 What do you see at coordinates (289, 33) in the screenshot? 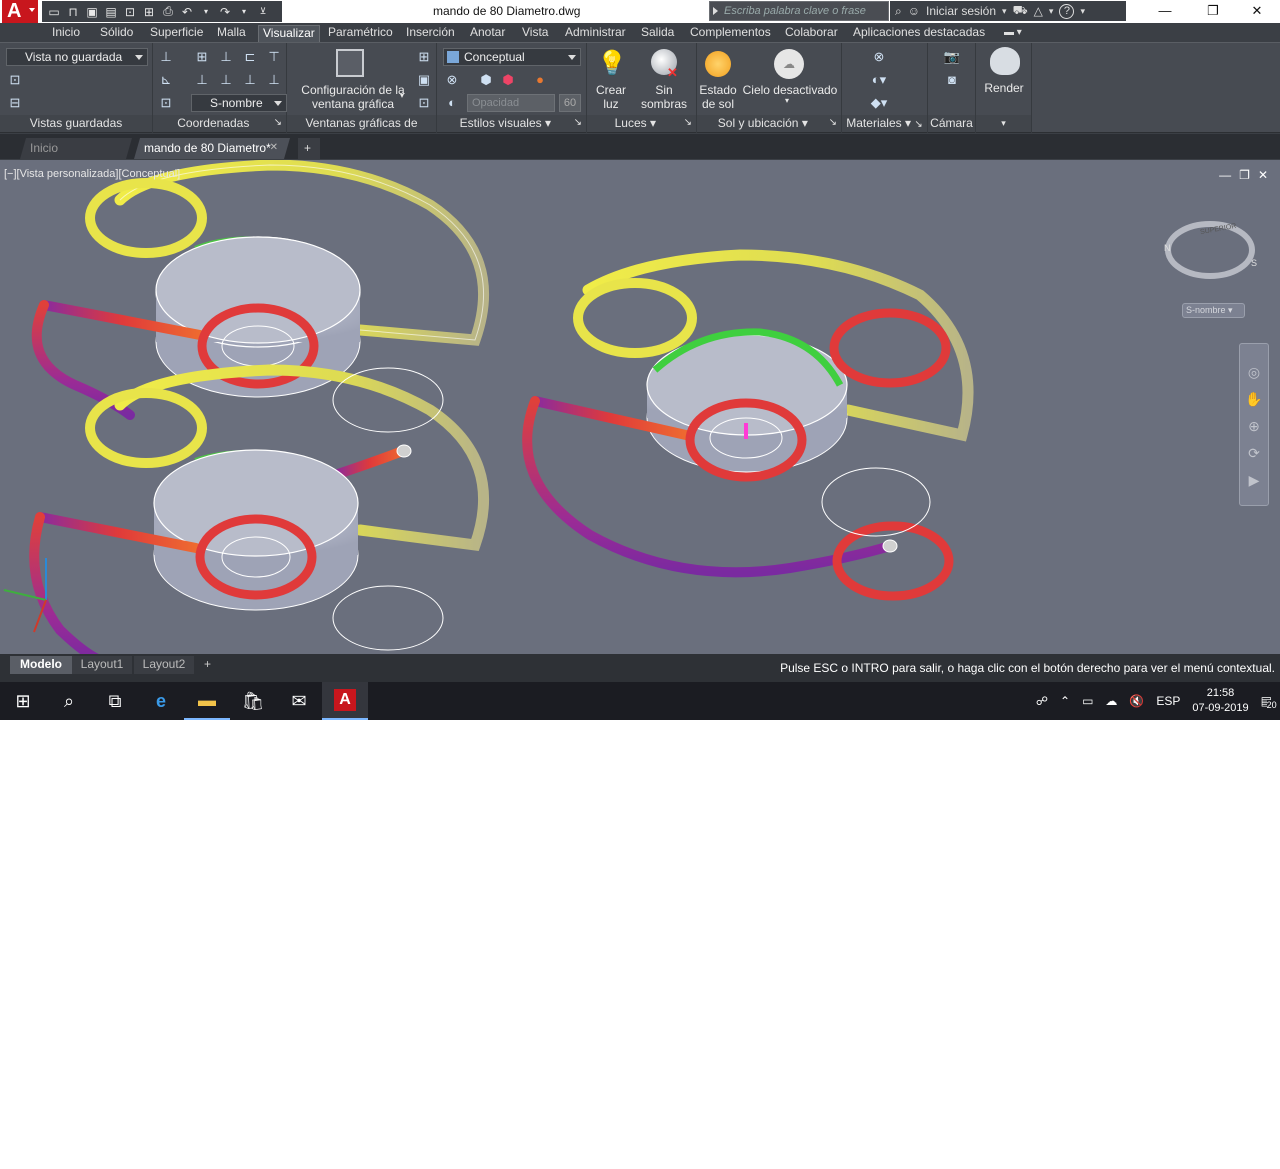
I see `tab-visualizar: Visualizar` at bounding box center [289, 33].